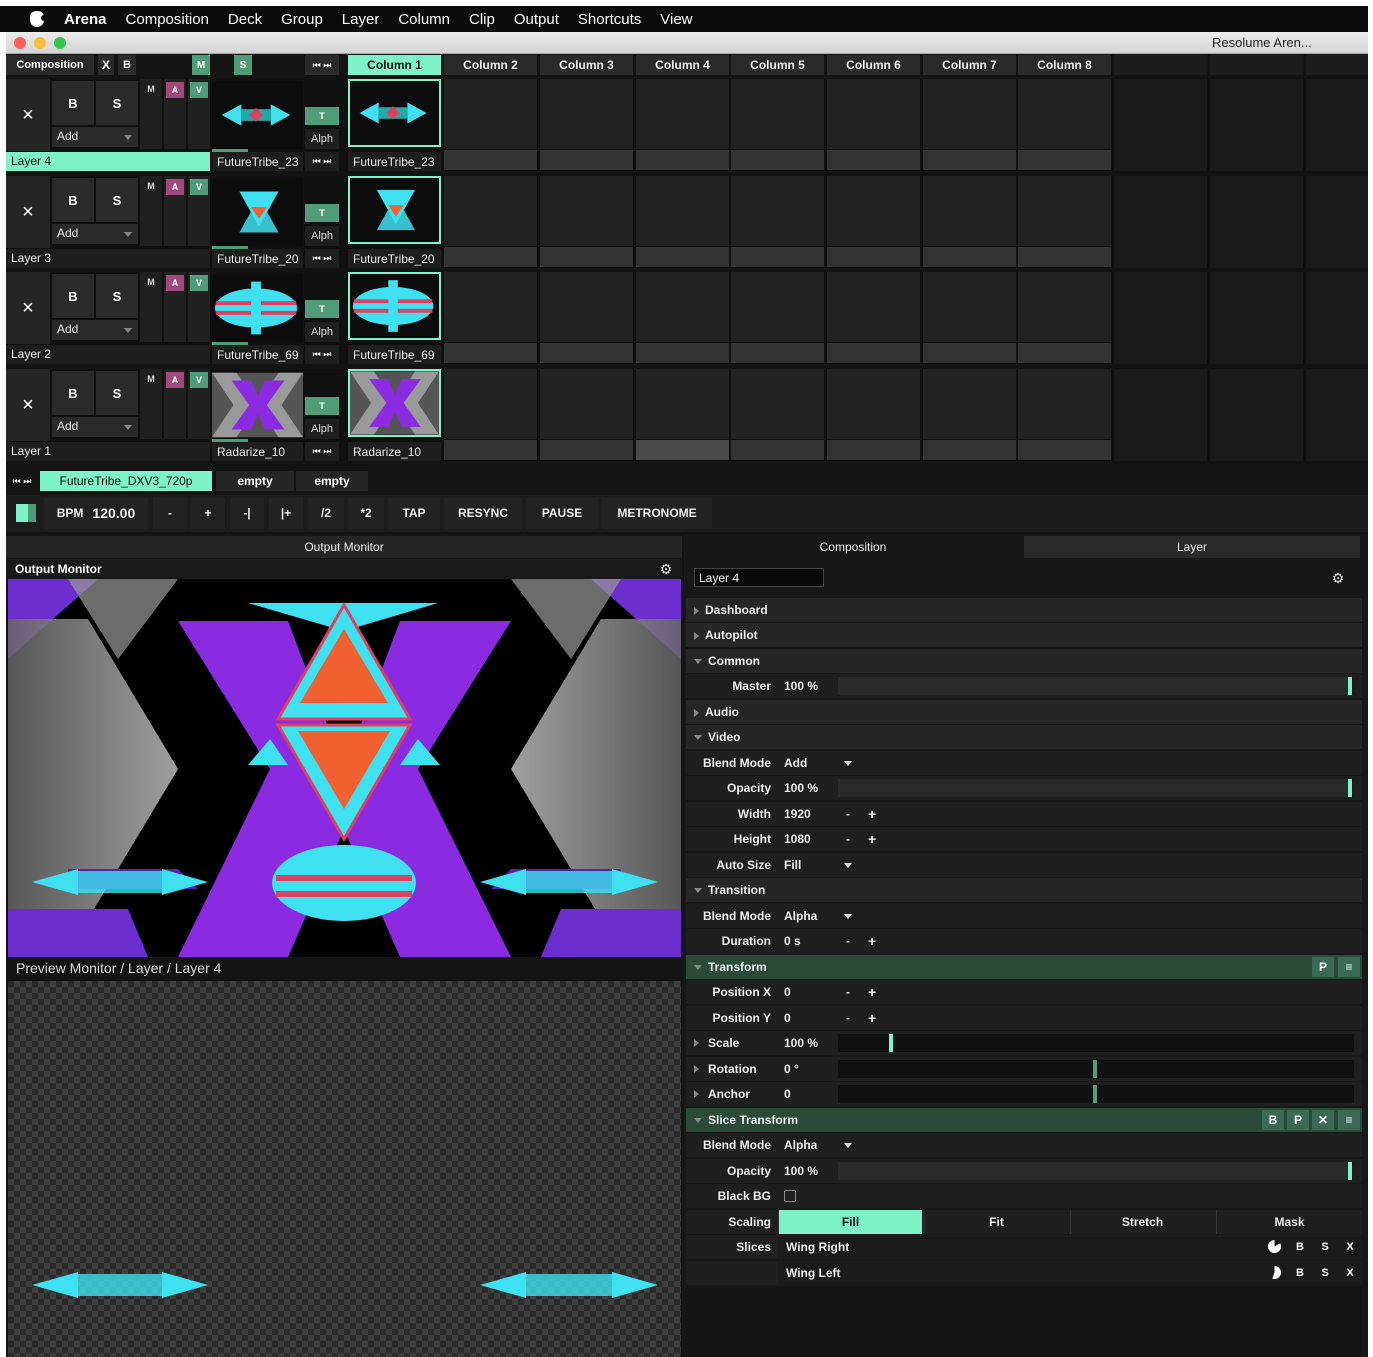  Describe the element at coordinates (853, 547) in the screenshot. I see `inspector-tab-composition: Composition` at that location.